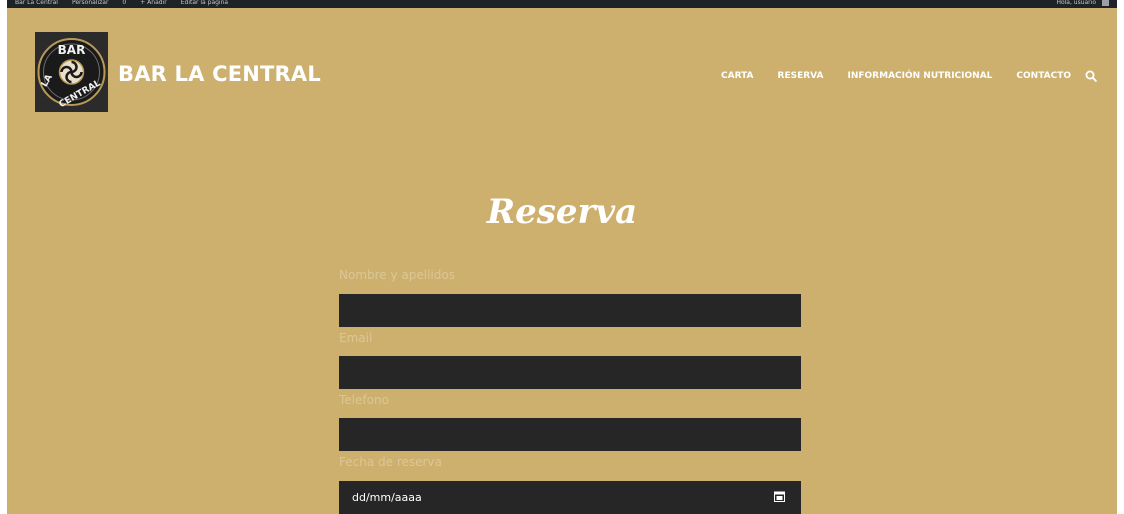  I want to click on admin-bar-avatar, so click(1105, 3).